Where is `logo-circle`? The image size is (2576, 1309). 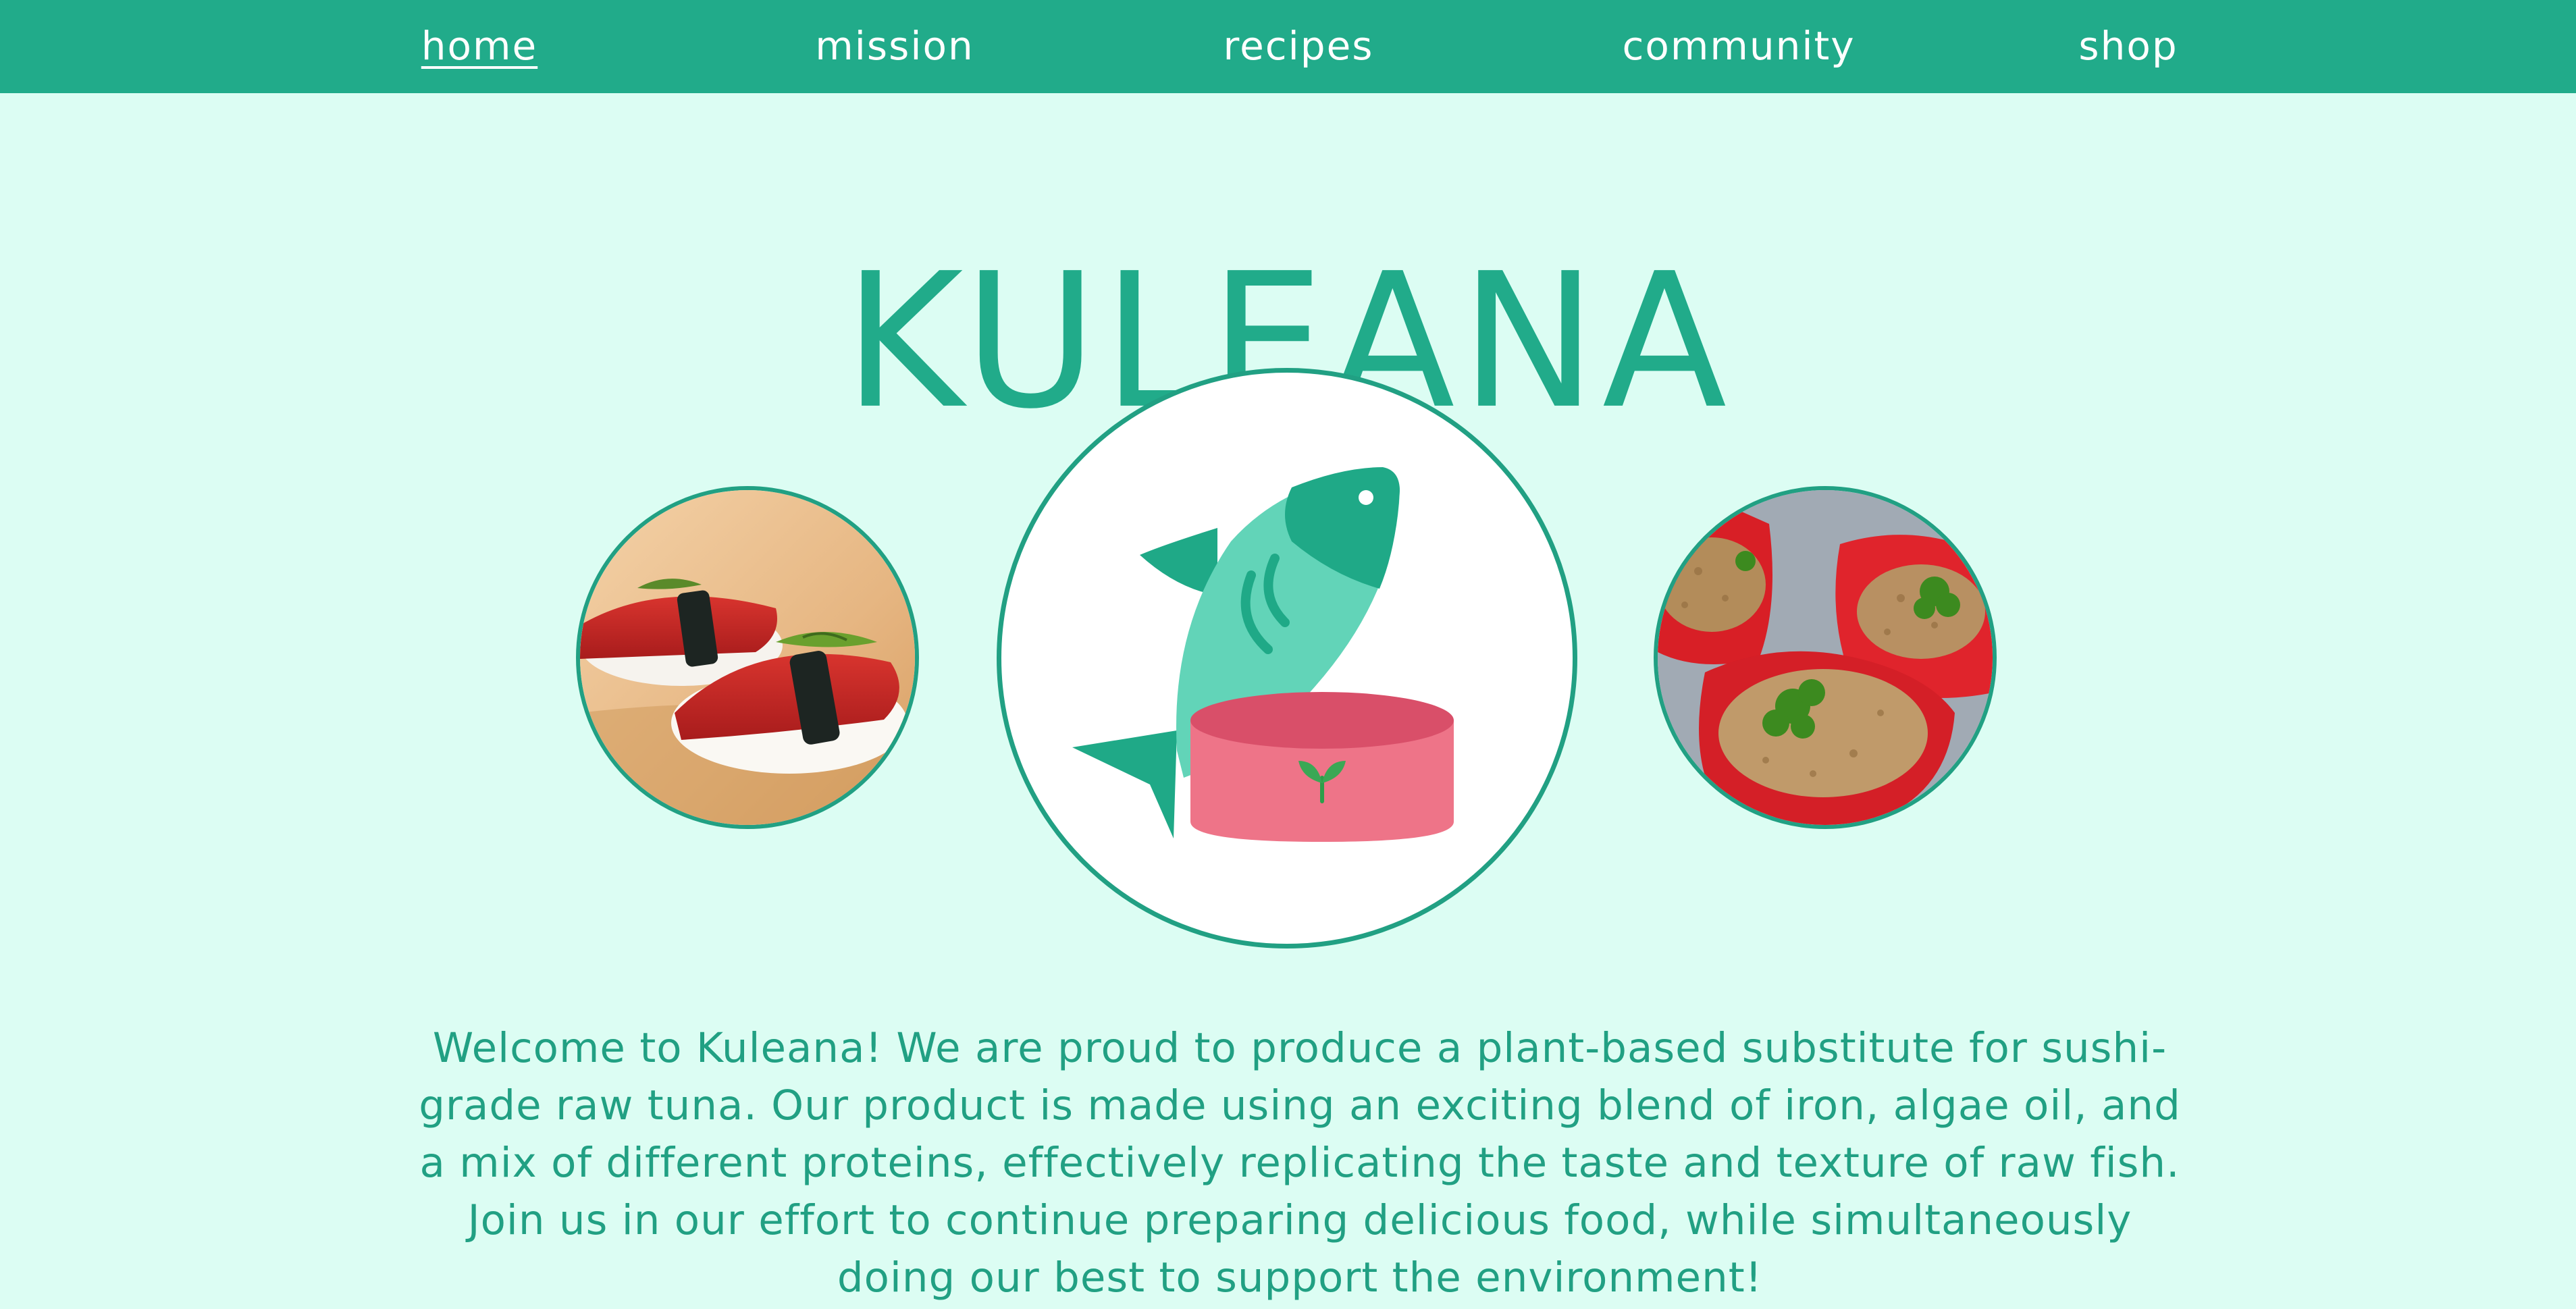
logo-circle is located at coordinates (1287, 658).